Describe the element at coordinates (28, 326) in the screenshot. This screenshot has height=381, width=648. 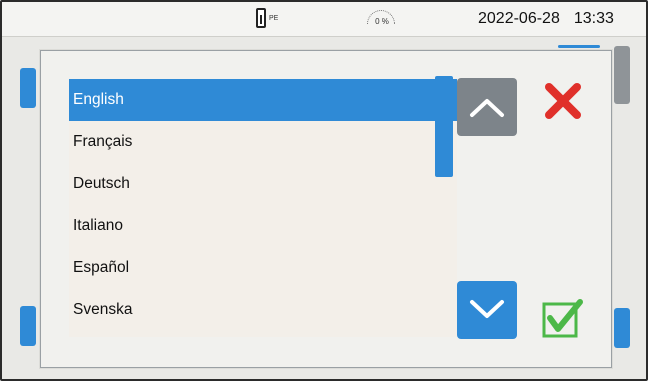
I see `background-button-left-bottom` at that location.